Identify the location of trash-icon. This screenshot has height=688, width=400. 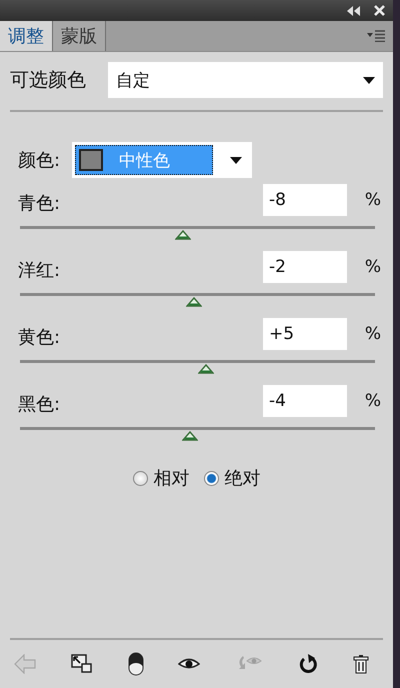
(360, 664).